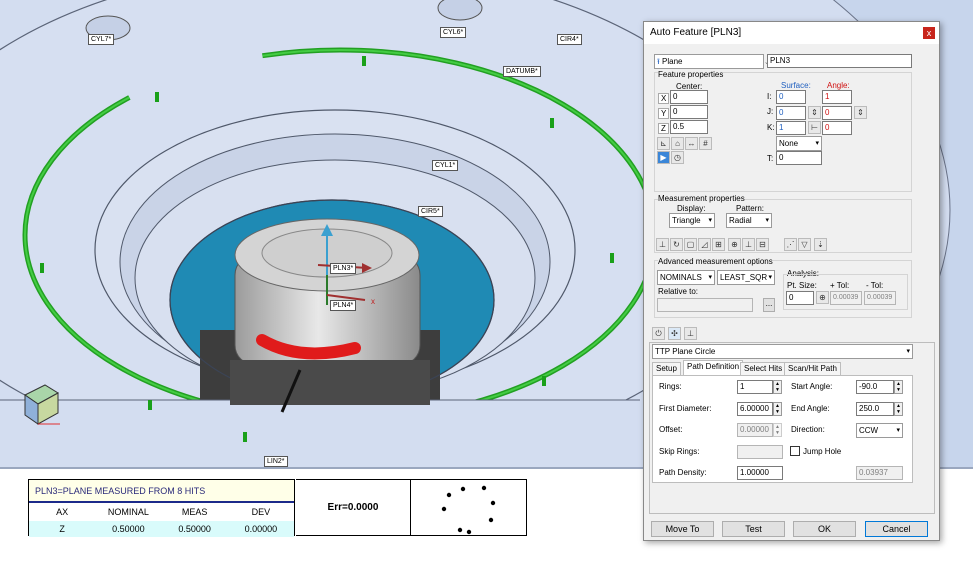 The image size is (973, 578). What do you see at coordinates (875, 409) in the screenshot?
I see `end-angle-field: 250.0` at bounding box center [875, 409].